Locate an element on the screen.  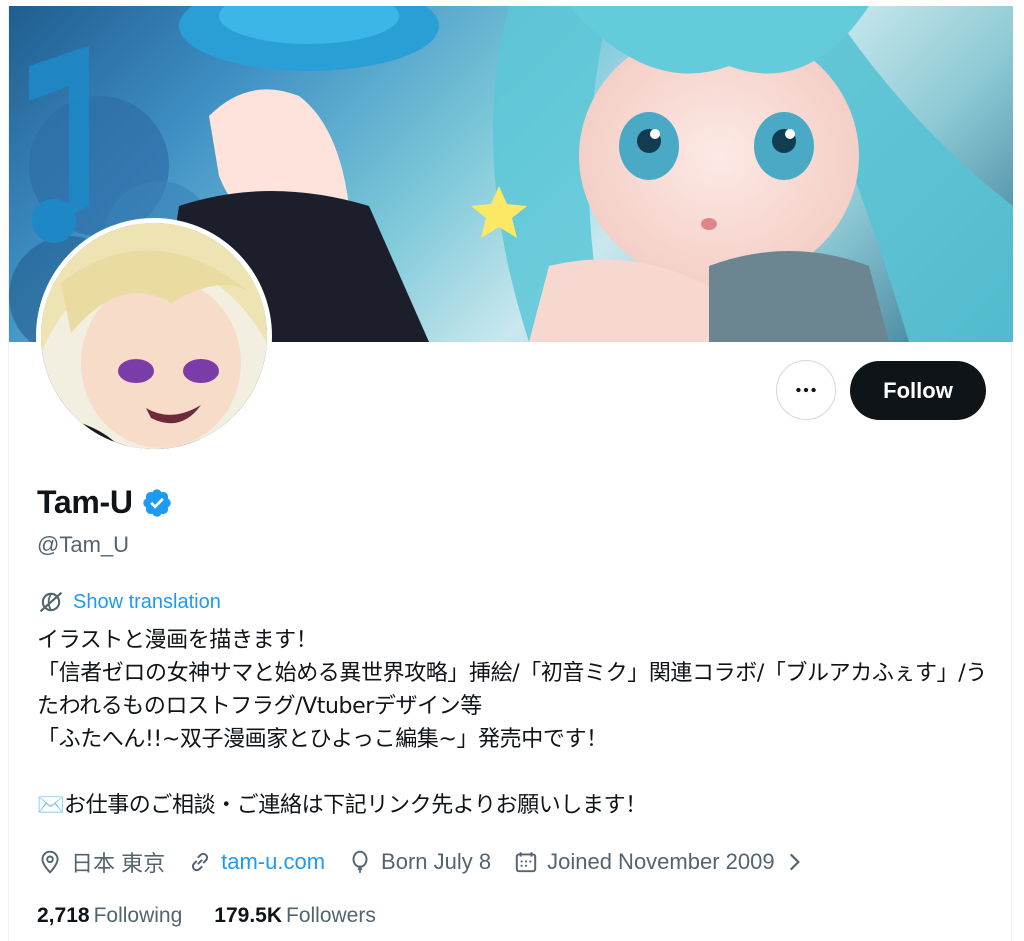
balloon-icon is located at coordinates (360, 861).